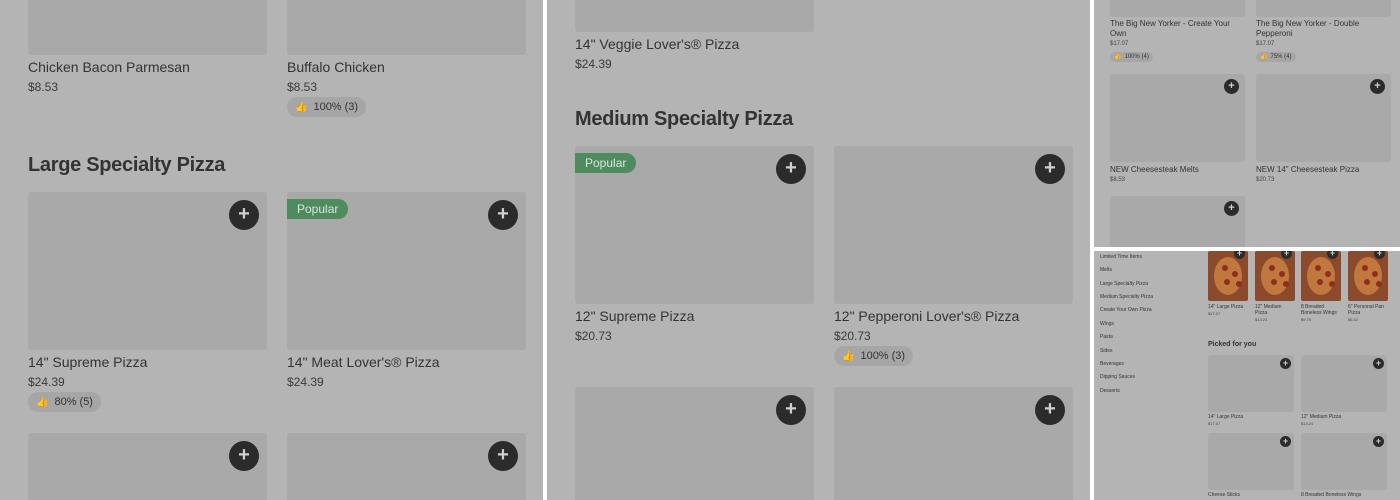 The image size is (1400, 500). Describe the element at coordinates (684, 119) in the screenshot. I see `section-title: Medium Specialty Pizza` at that location.